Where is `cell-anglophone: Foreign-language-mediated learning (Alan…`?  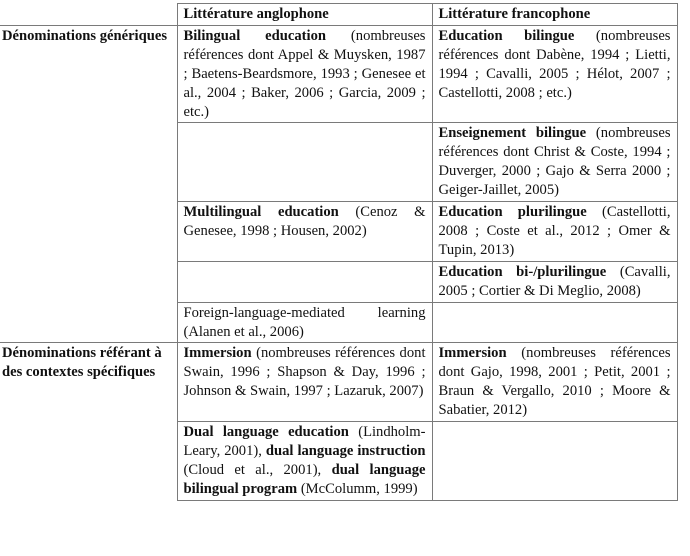
cell-anglophone: Foreign-language-mediated learning (Alan… is located at coordinates (304, 322).